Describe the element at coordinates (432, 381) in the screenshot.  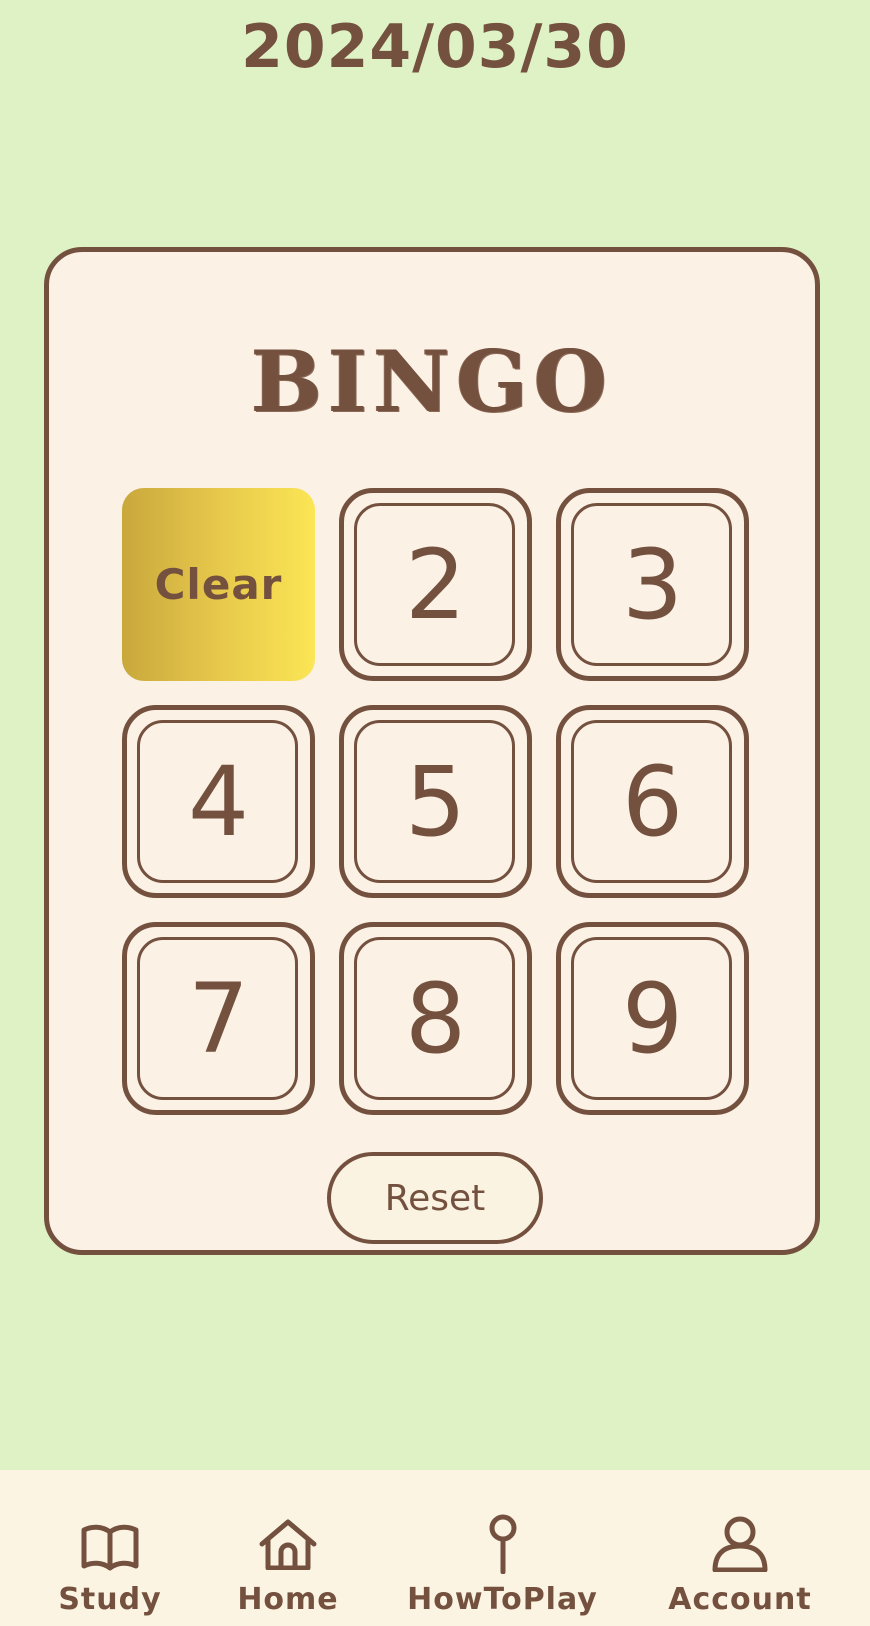
I see `bingo-title: BINGO` at that location.